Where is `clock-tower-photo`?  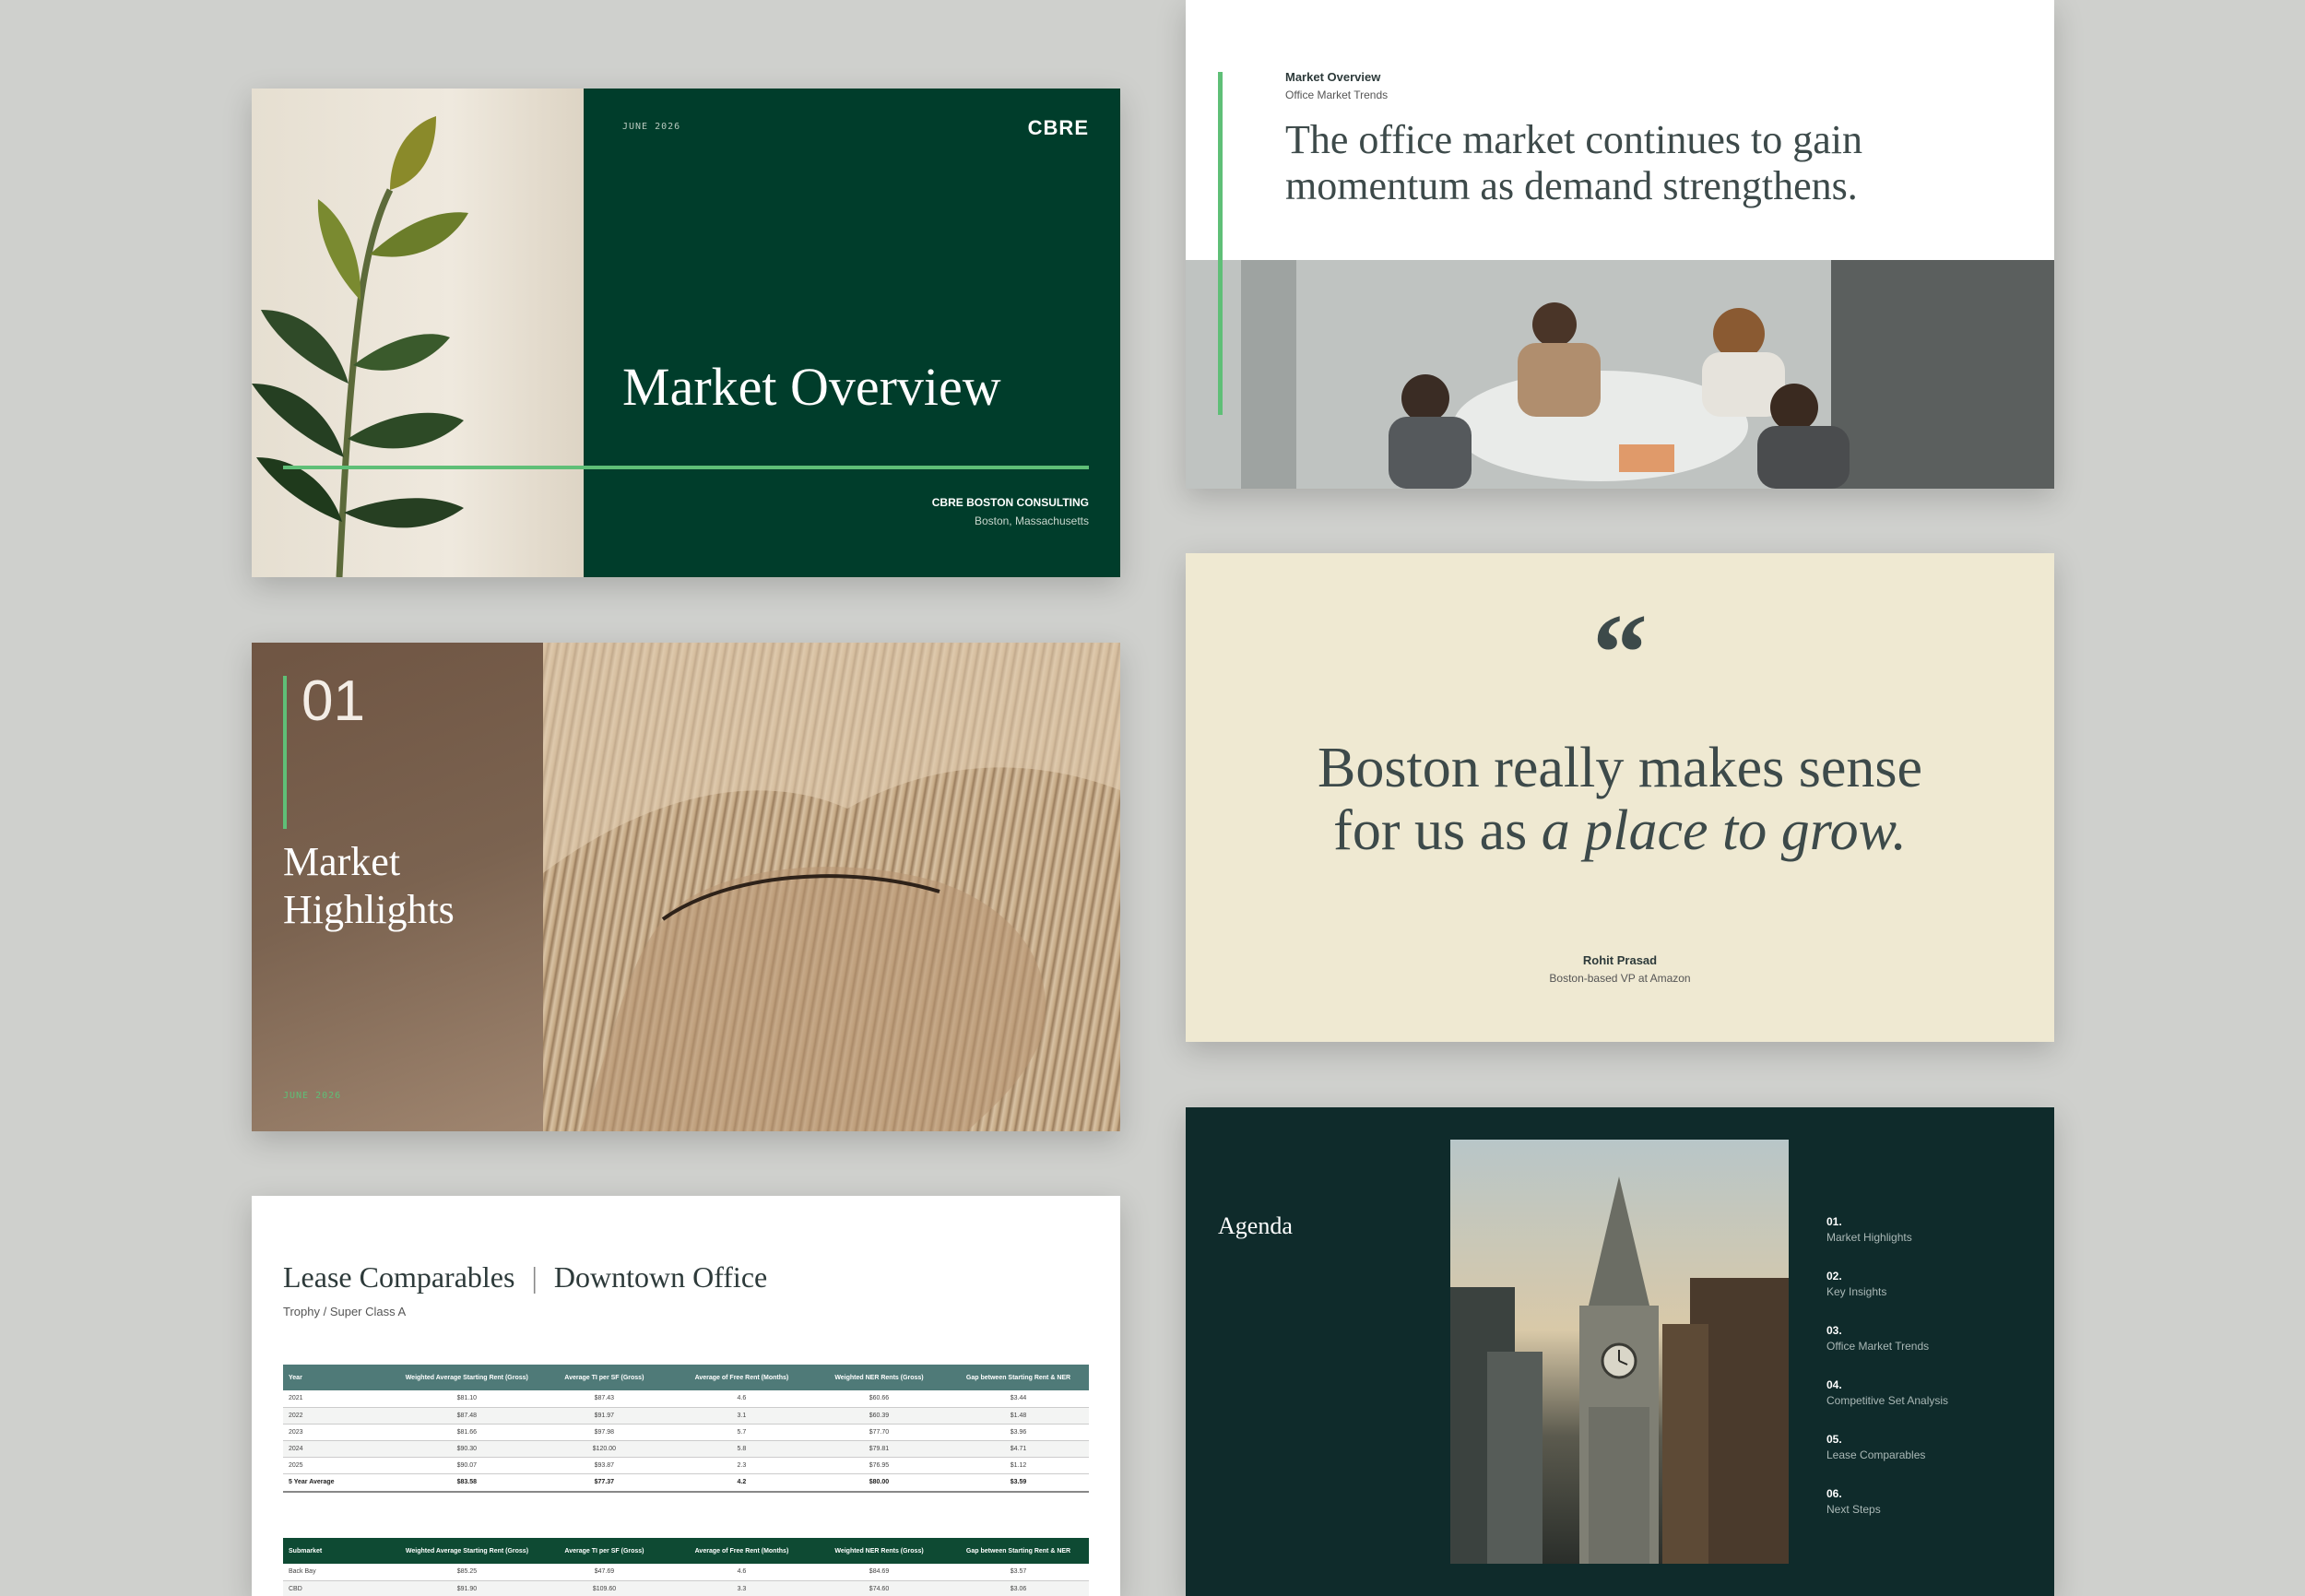
clock-tower-photo is located at coordinates (1620, 1352).